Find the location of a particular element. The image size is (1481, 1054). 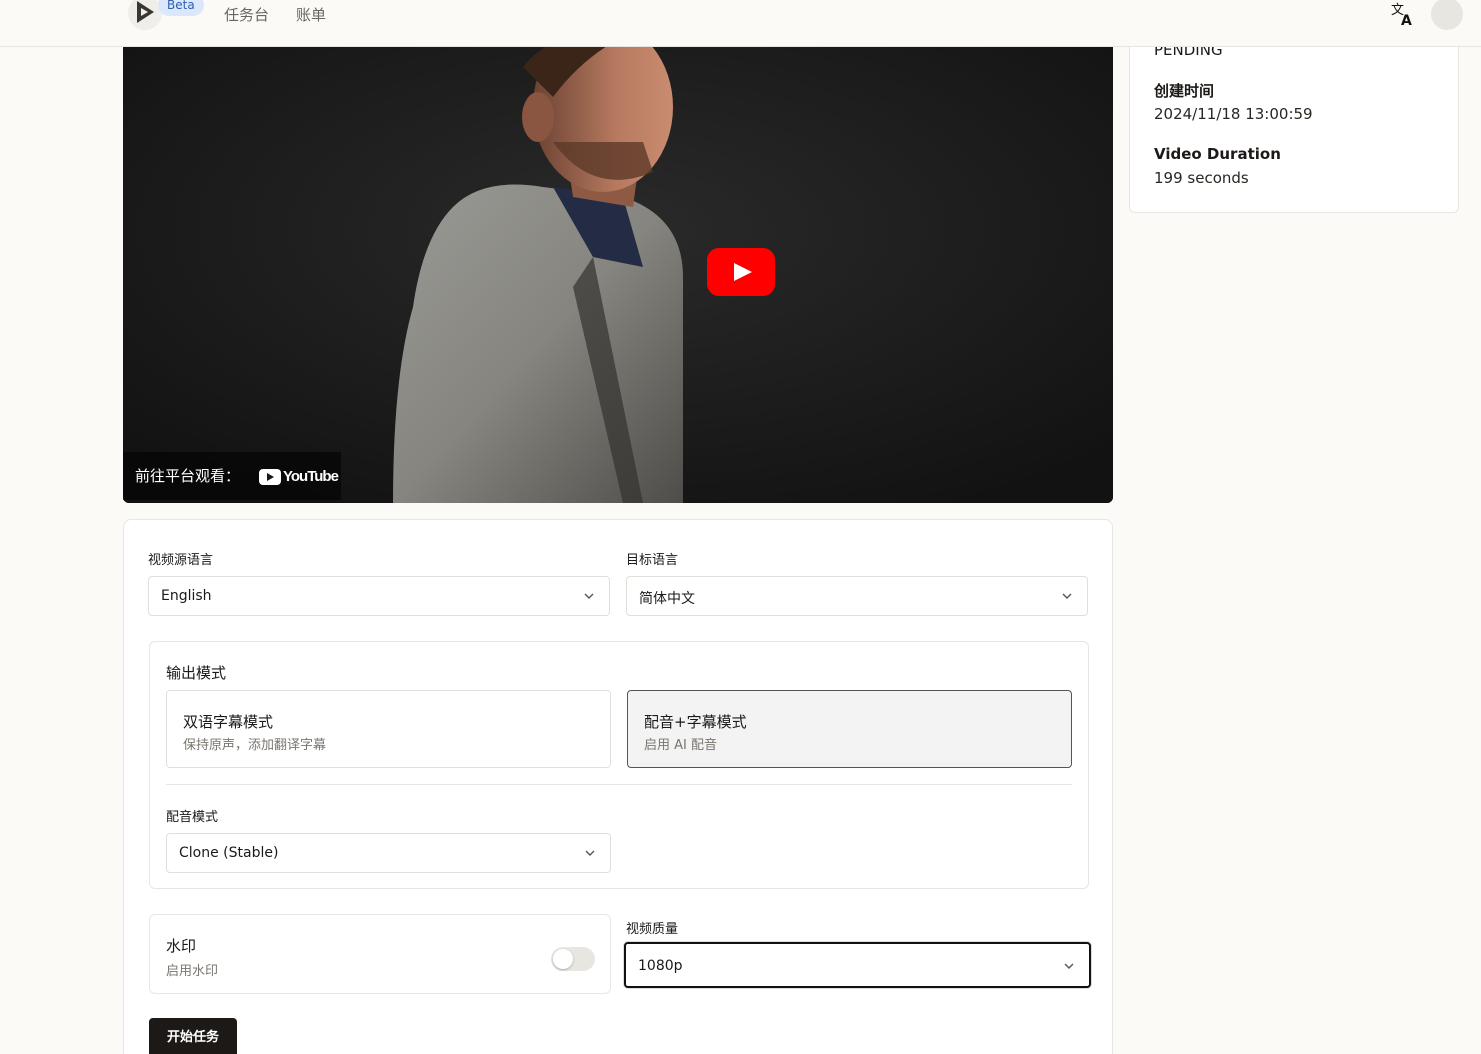

output-mode-title: 输出模式 is located at coordinates (196, 673).